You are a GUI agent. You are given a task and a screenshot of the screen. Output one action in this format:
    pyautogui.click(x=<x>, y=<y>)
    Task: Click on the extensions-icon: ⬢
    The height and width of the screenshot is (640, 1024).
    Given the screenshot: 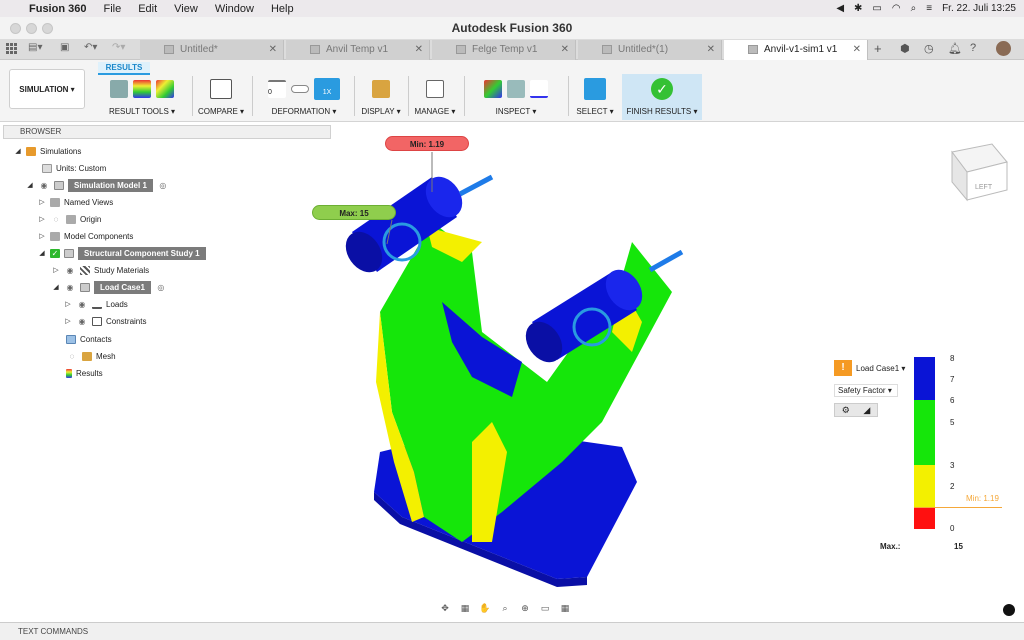 What is the action you would take?
    pyautogui.click(x=905, y=48)
    